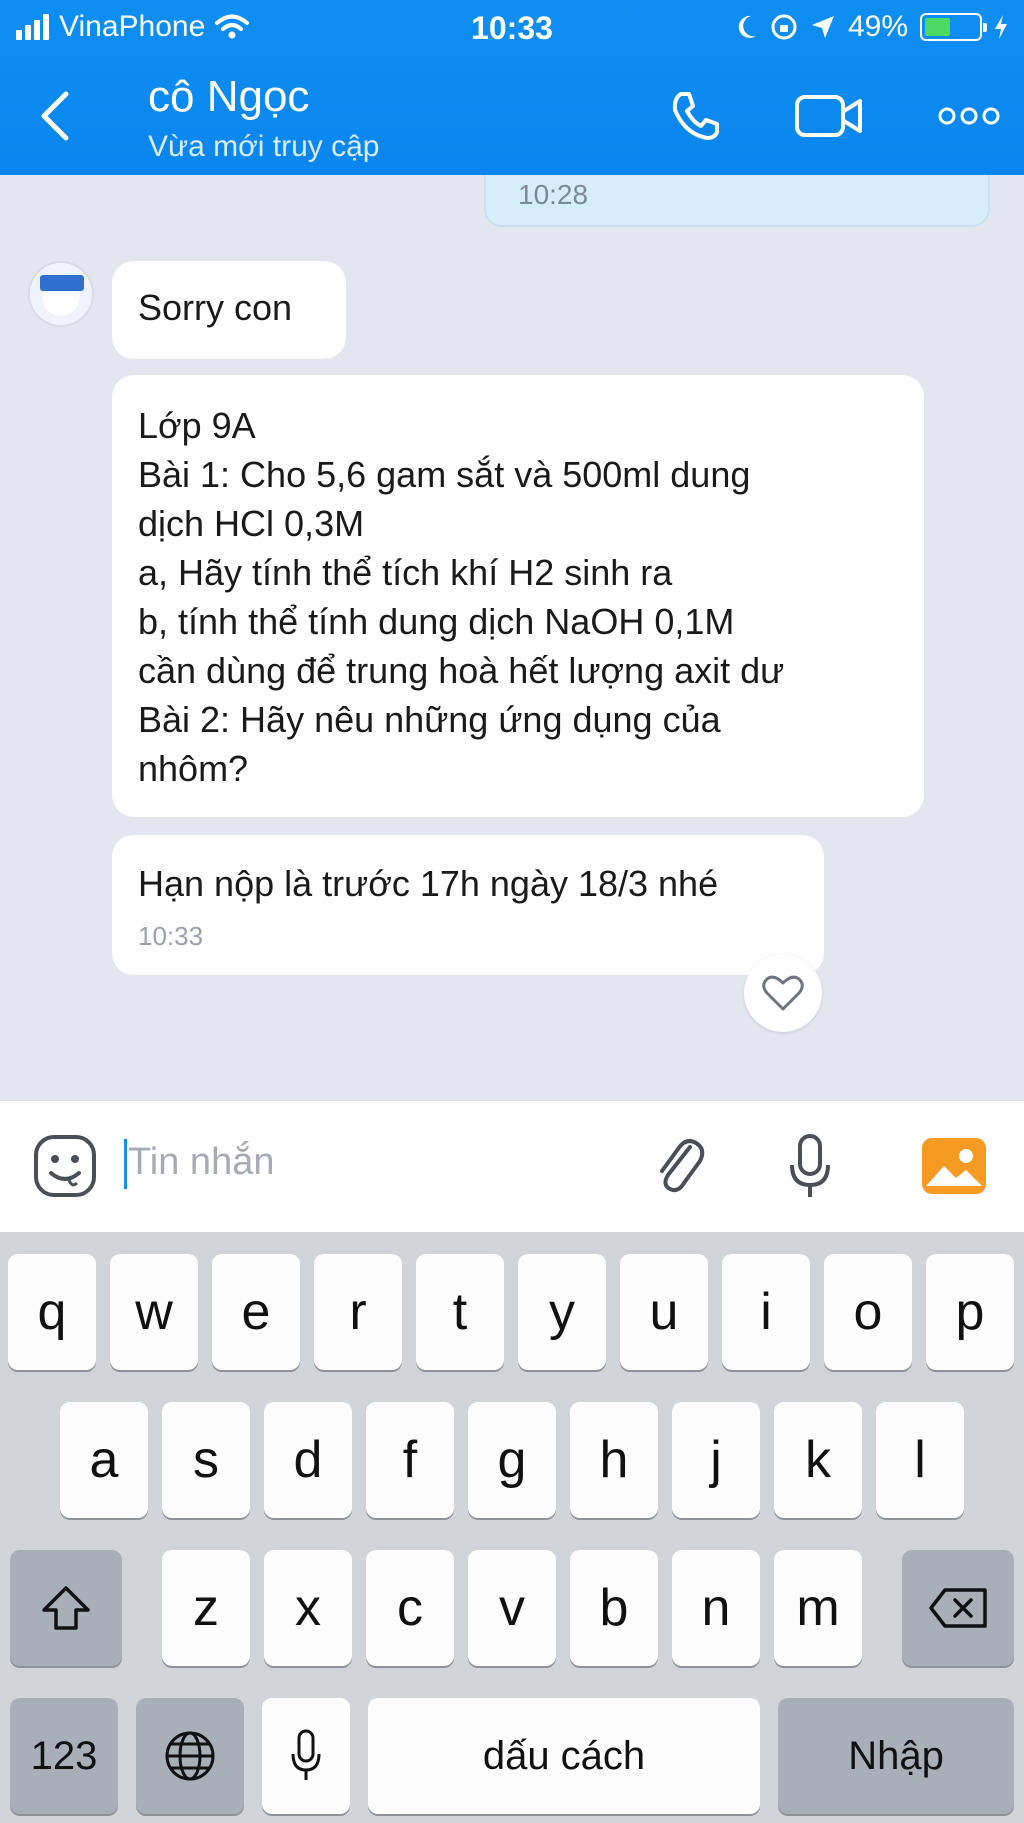 The height and width of the screenshot is (1823, 1024). What do you see at coordinates (358, 1312) in the screenshot?
I see `key-r: r` at bounding box center [358, 1312].